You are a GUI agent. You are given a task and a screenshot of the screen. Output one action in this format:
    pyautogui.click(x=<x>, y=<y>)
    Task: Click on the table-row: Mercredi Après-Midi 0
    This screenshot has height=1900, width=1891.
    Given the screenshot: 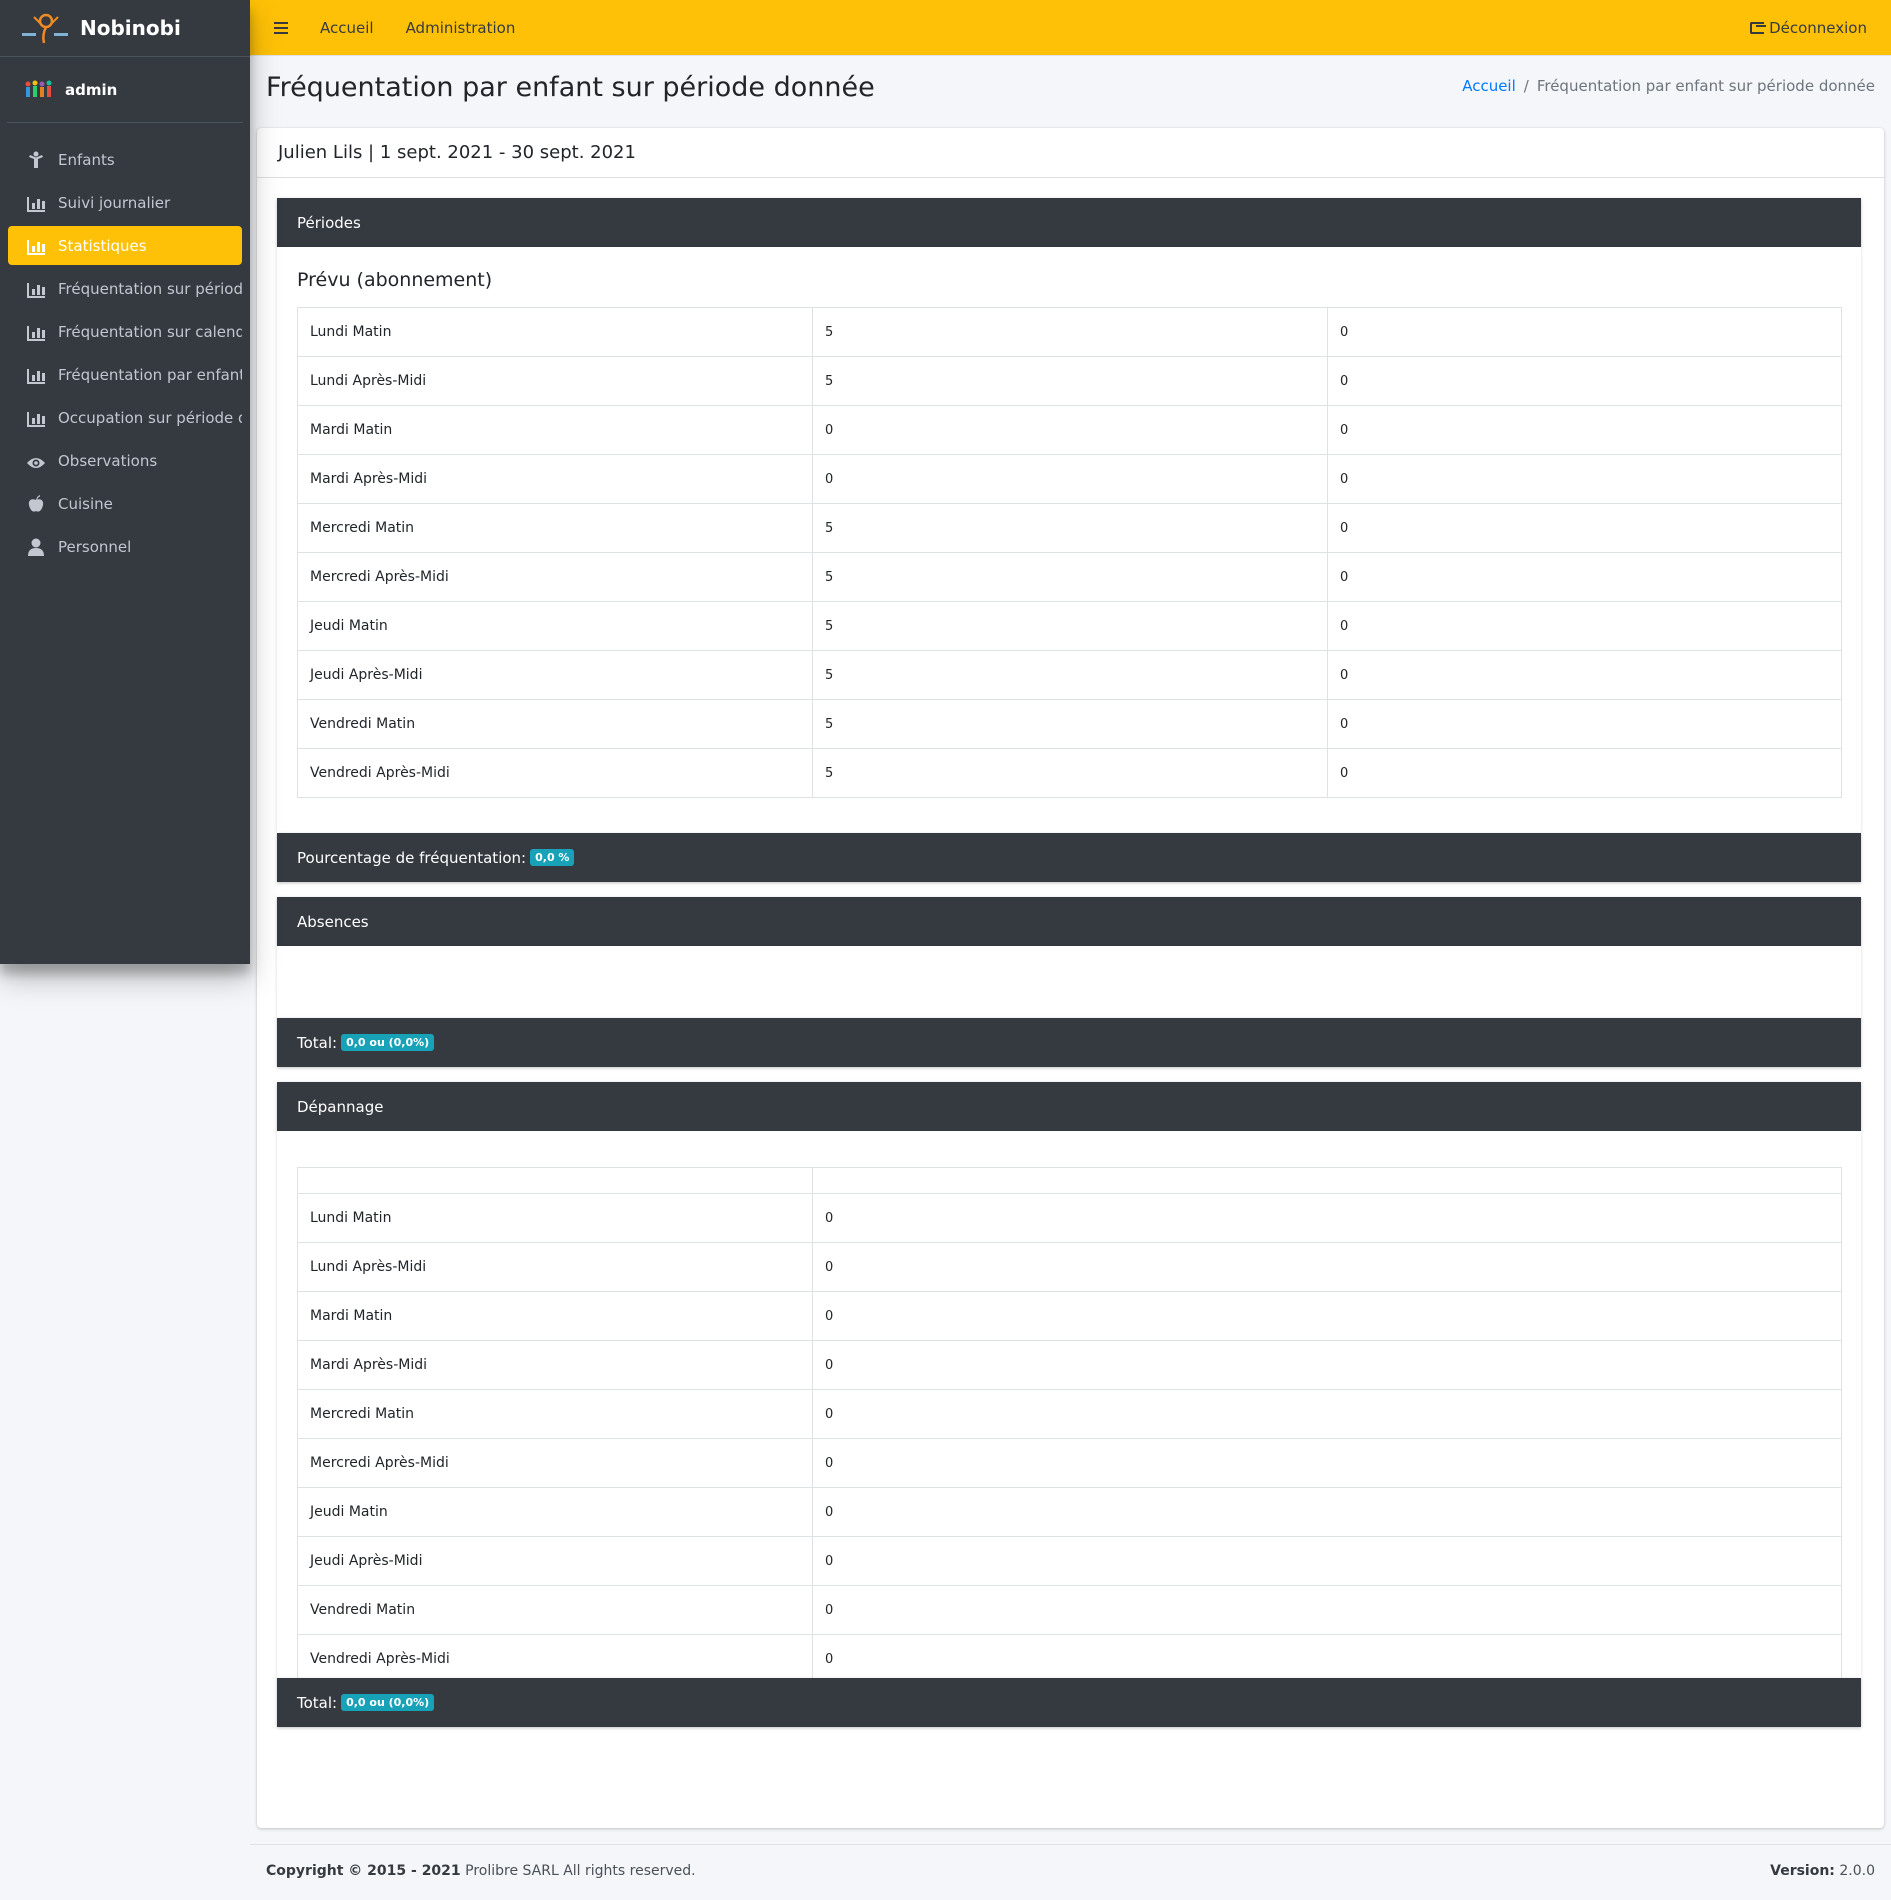 What is the action you would take?
    pyautogui.click(x=1069, y=1463)
    